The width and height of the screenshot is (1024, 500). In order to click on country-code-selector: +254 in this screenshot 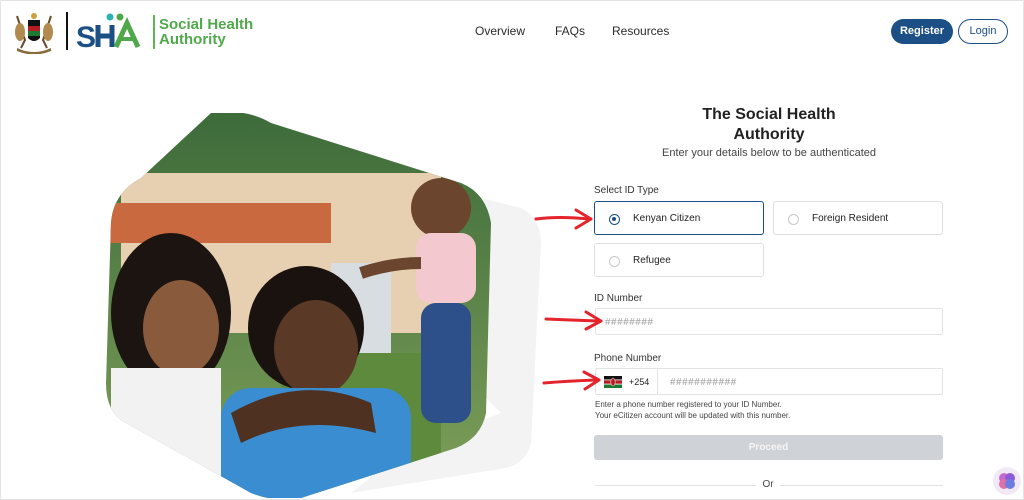, I will do `click(627, 381)`.